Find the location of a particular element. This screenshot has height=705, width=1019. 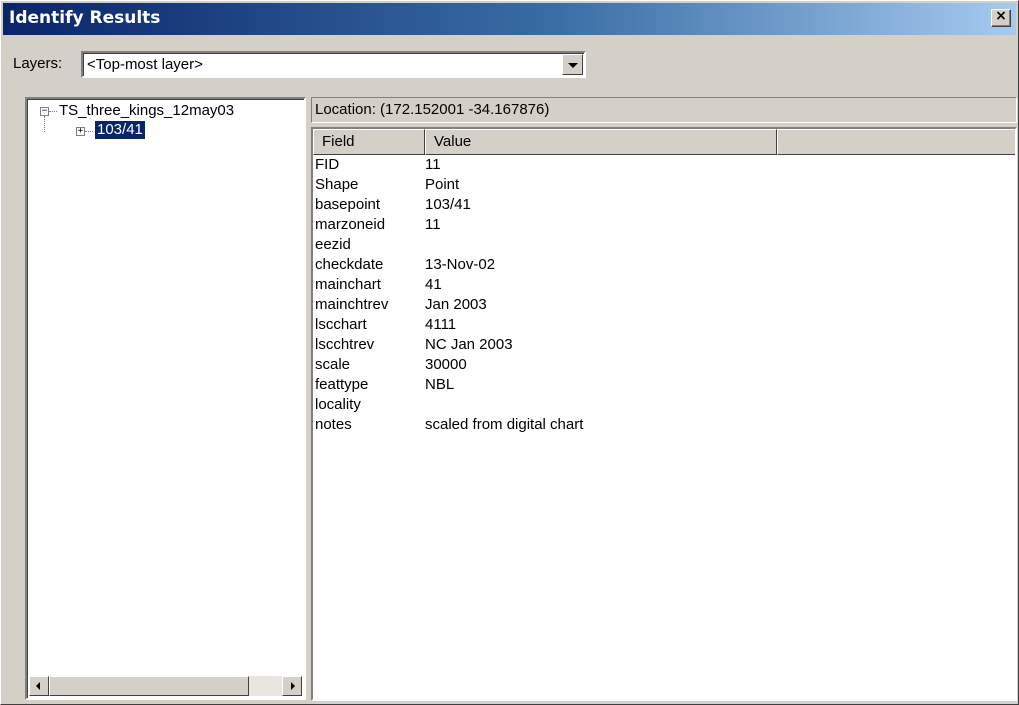

value-cell: NBL is located at coordinates (440, 384).